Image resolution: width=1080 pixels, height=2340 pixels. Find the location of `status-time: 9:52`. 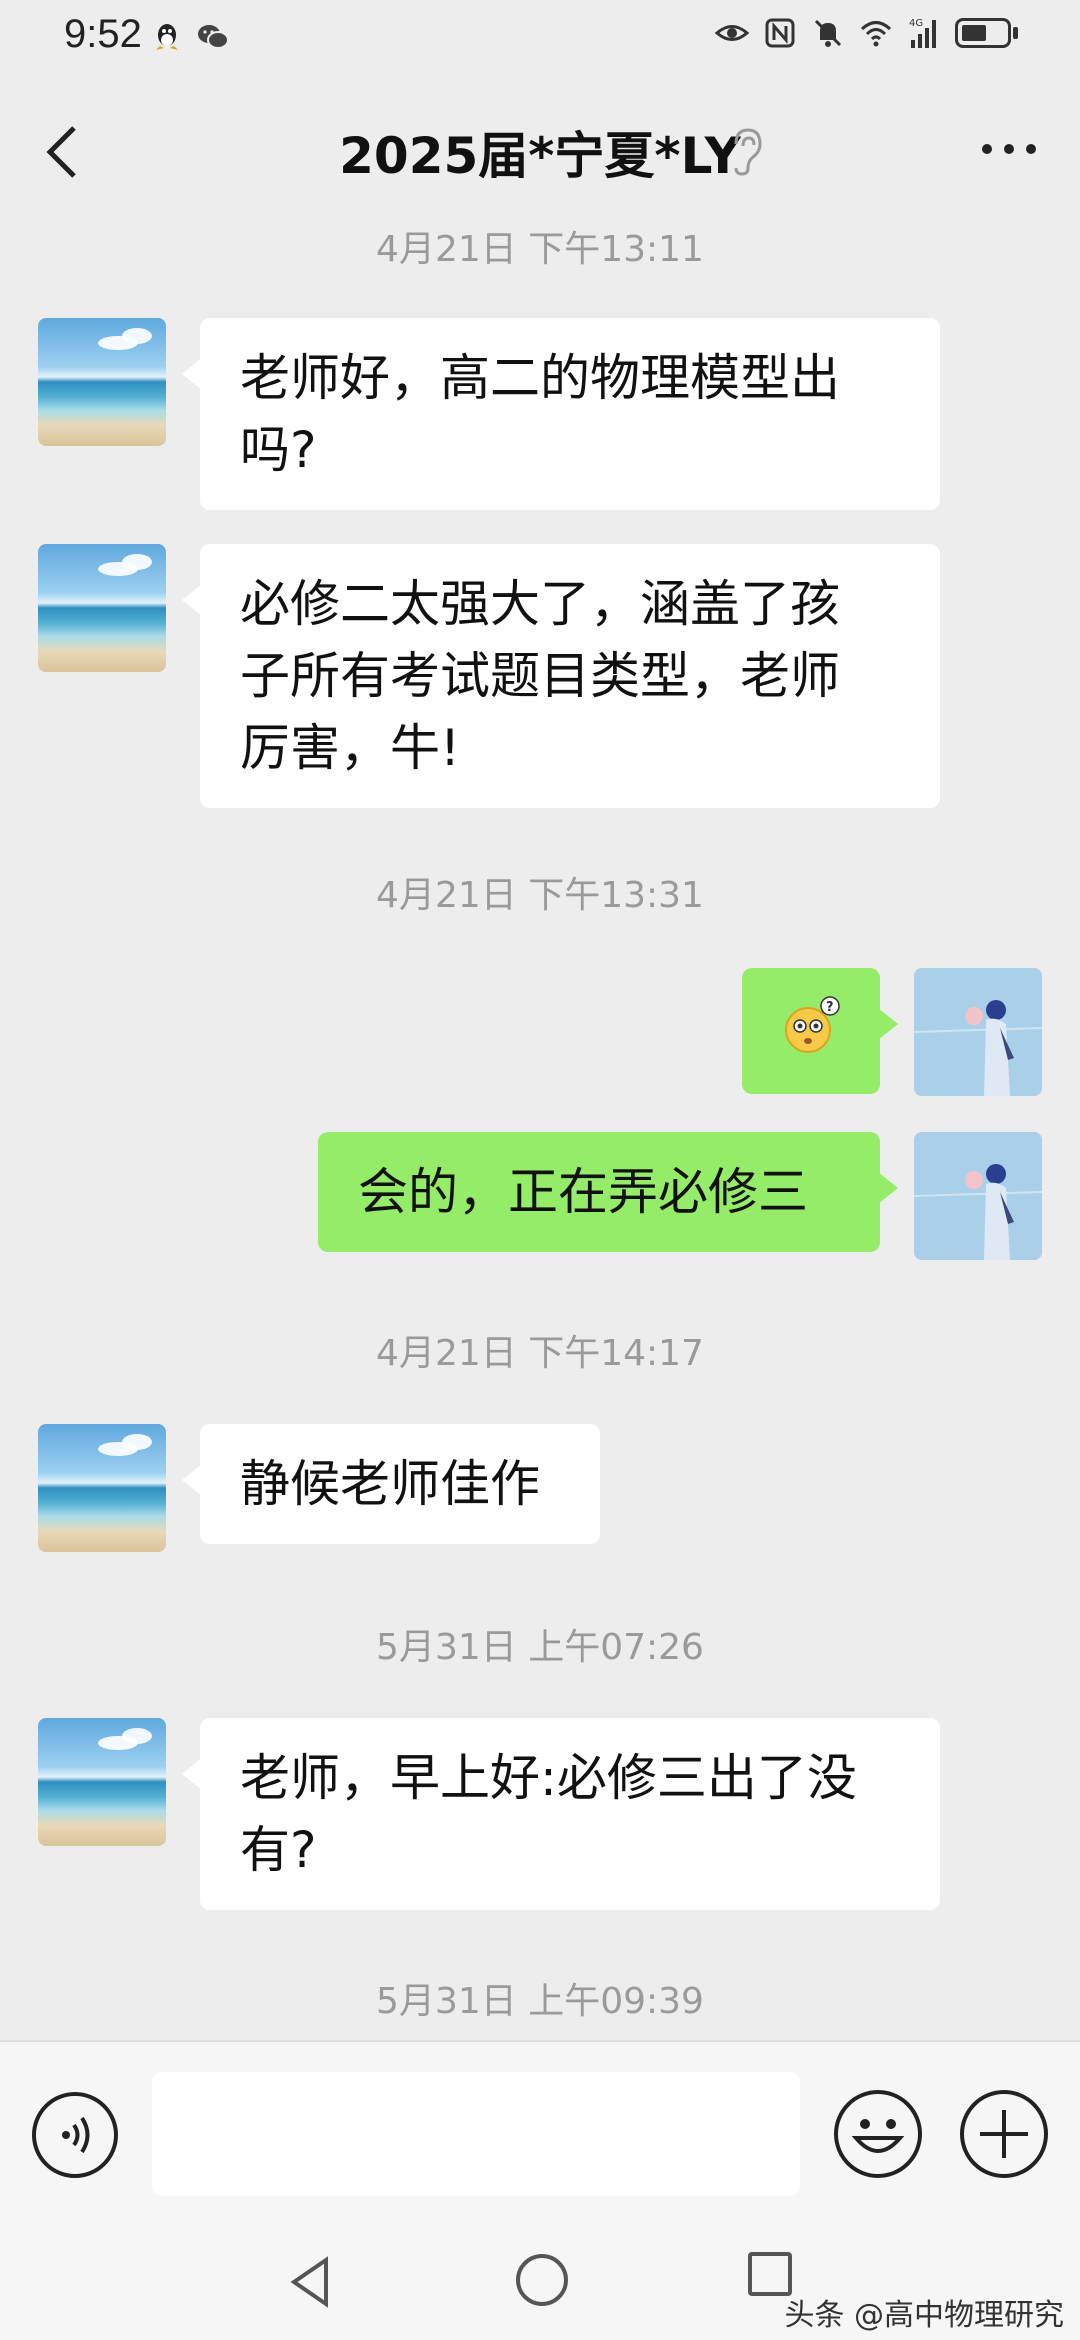

status-time: 9:52 is located at coordinates (103, 34).